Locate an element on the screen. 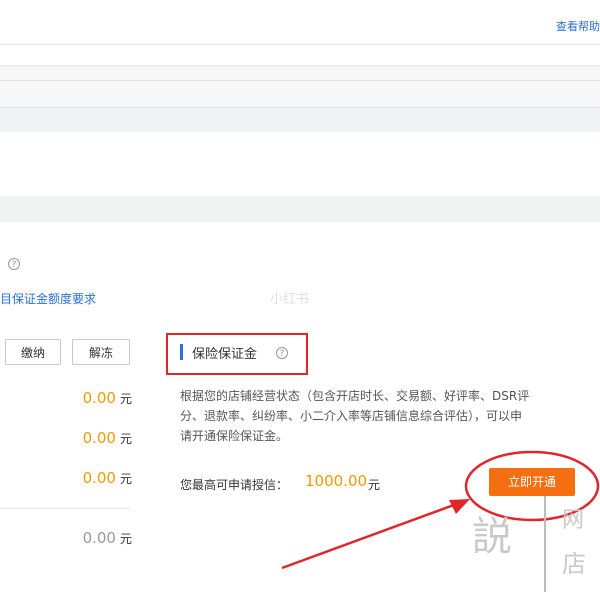 This screenshot has height=600, width=600. corner-watermark: 説 网 店 is located at coordinates (536, 548).